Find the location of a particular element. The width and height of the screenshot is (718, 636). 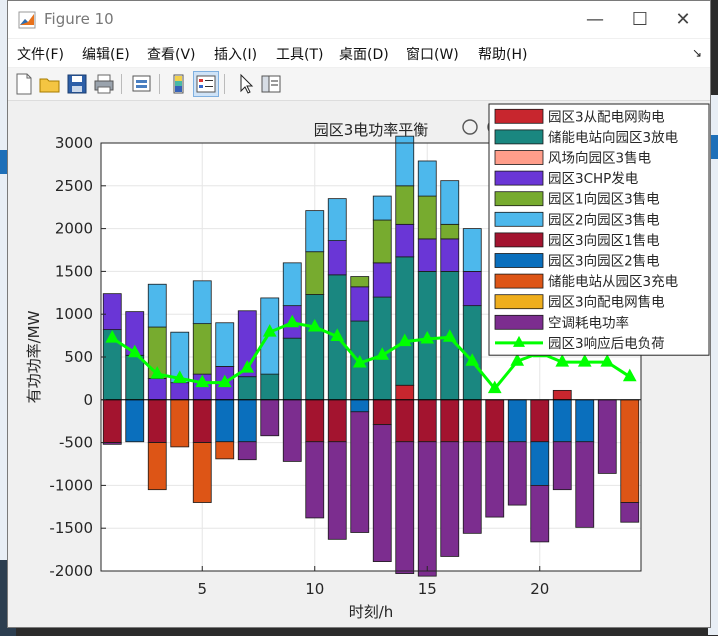

x-tick-label: 15 is located at coordinates (427, 589).